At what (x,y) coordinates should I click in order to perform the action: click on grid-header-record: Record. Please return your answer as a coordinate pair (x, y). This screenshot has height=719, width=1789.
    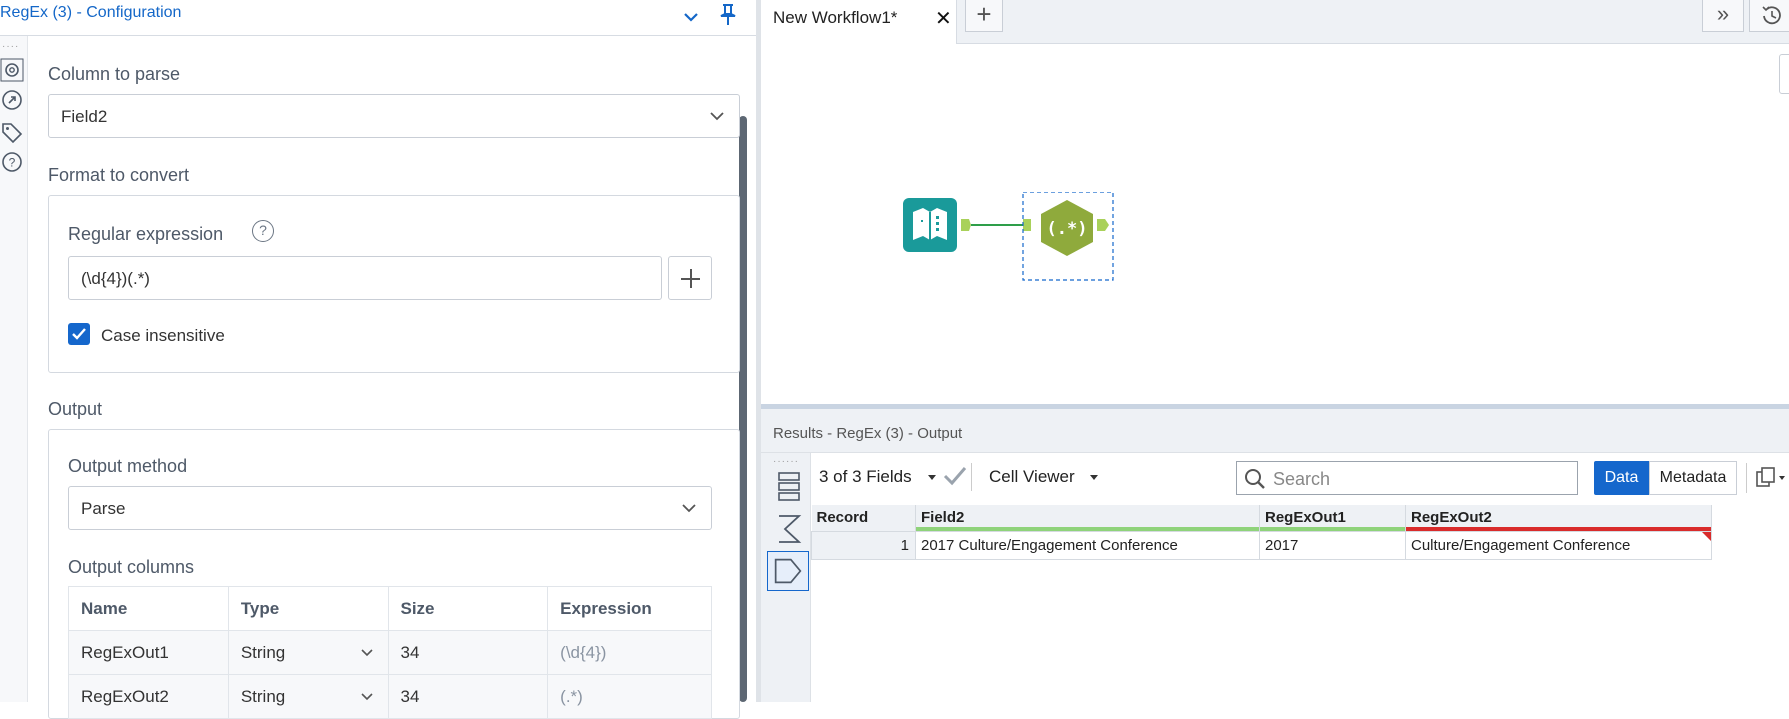
    Looking at the image, I should click on (863, 518).